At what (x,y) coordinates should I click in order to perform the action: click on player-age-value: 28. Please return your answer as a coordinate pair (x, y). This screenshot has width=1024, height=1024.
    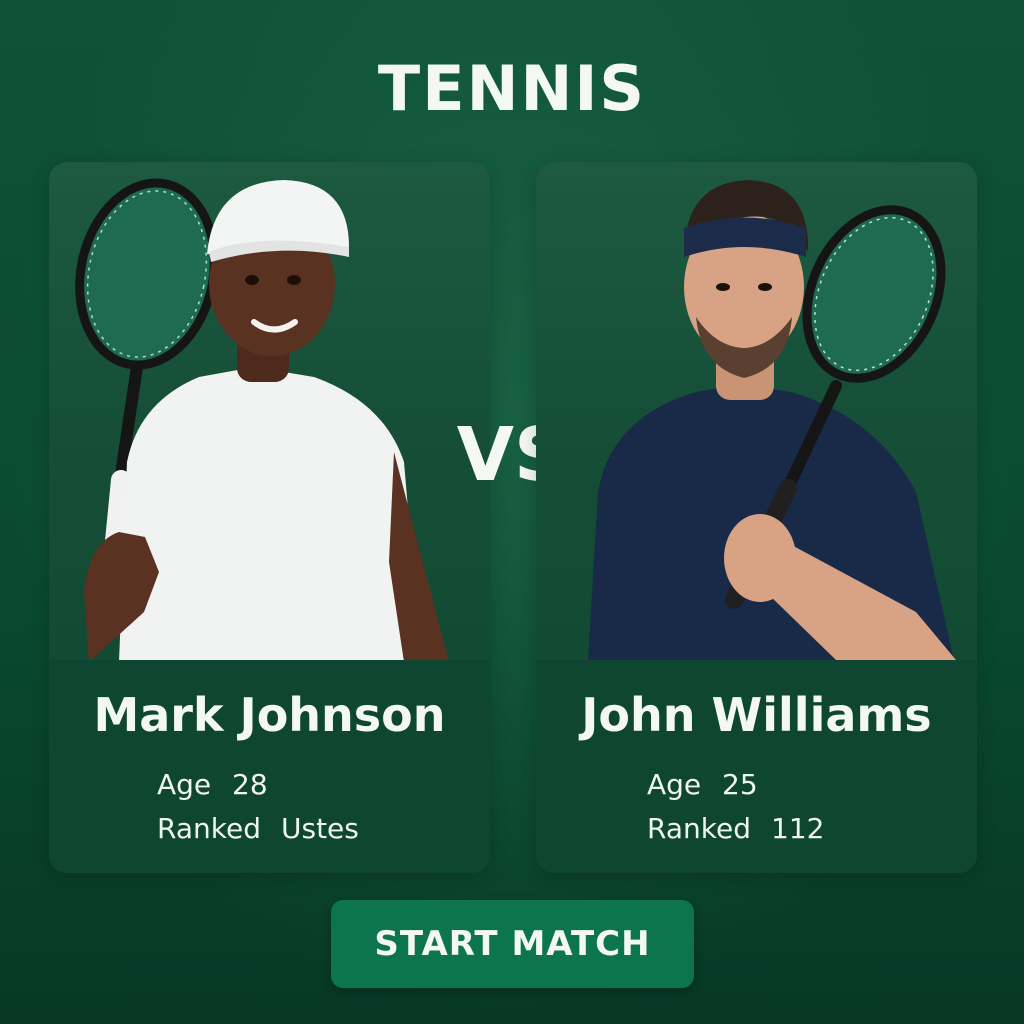
    Looking at the image, I should click on (250, 784).